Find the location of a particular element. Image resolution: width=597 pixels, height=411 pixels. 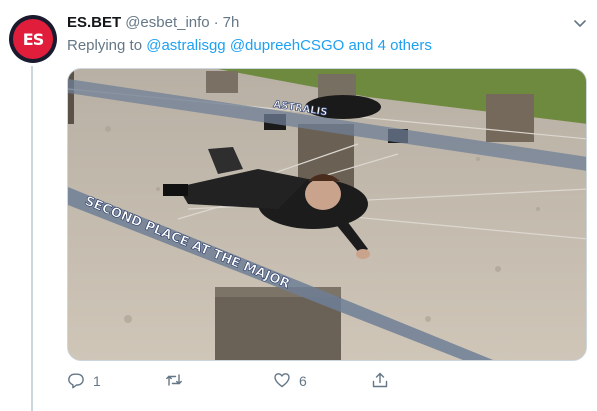

avatar-logo-text: ES is located at coordinates (33, 39).